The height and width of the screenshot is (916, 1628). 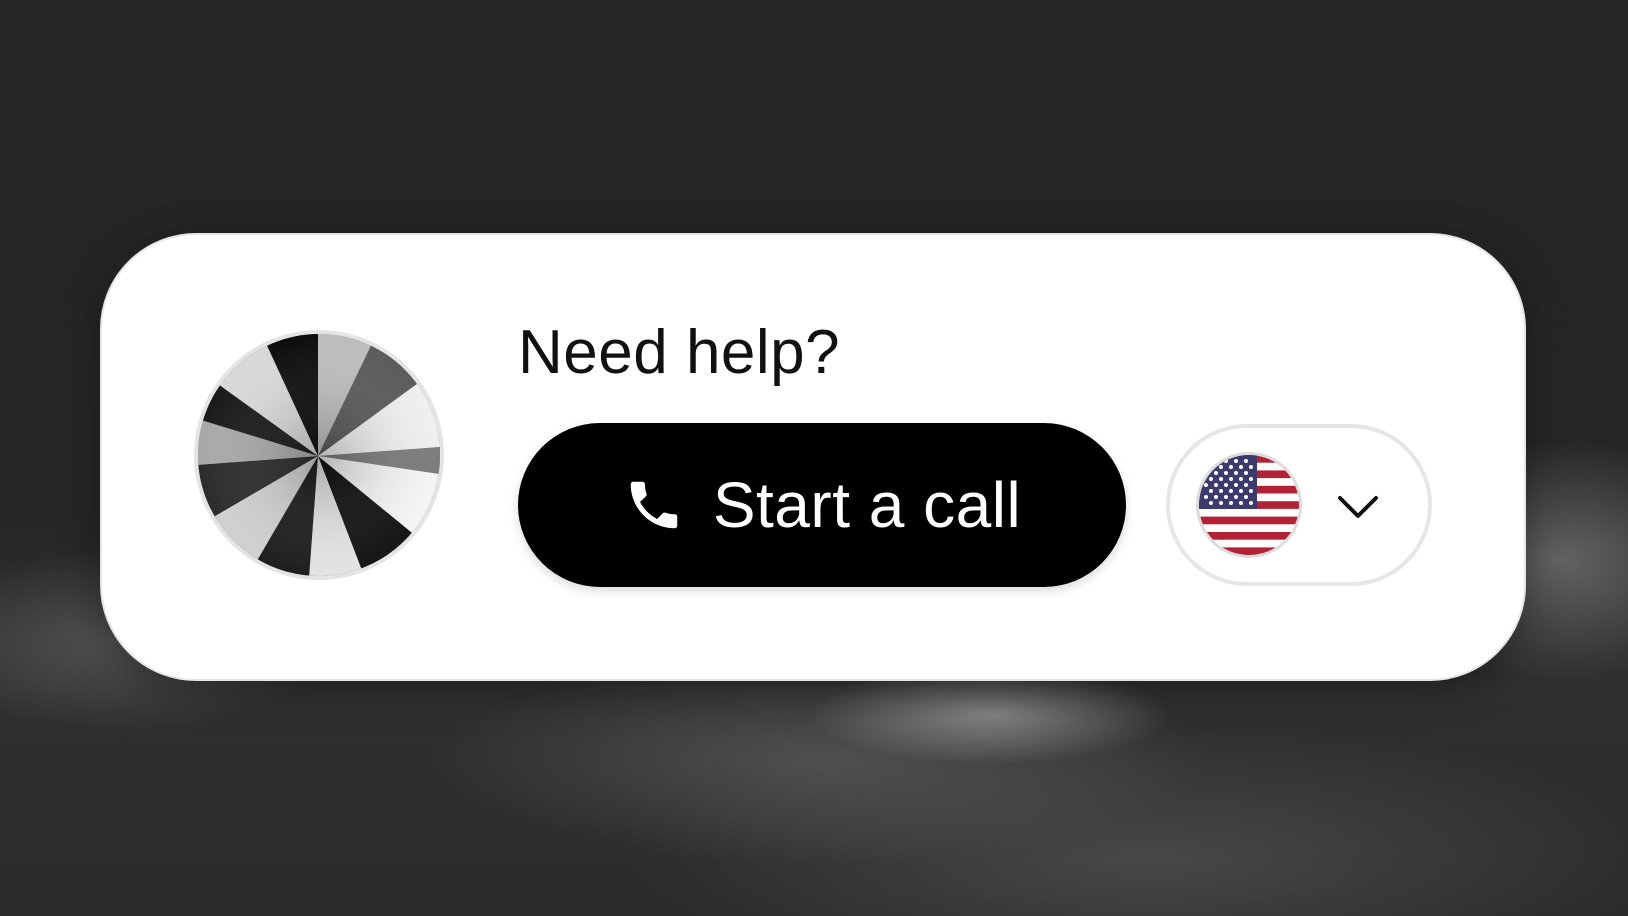 I want to click on avatar-orb-image, so click(x=319, y=455).